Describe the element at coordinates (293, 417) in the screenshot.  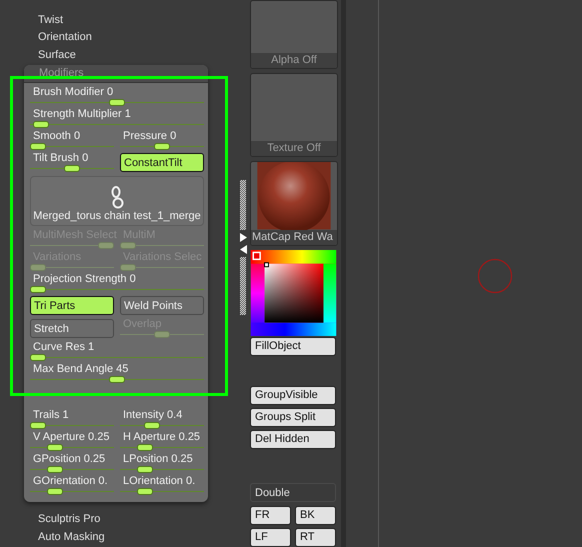
I see `action-button: Groups Split` at that location.